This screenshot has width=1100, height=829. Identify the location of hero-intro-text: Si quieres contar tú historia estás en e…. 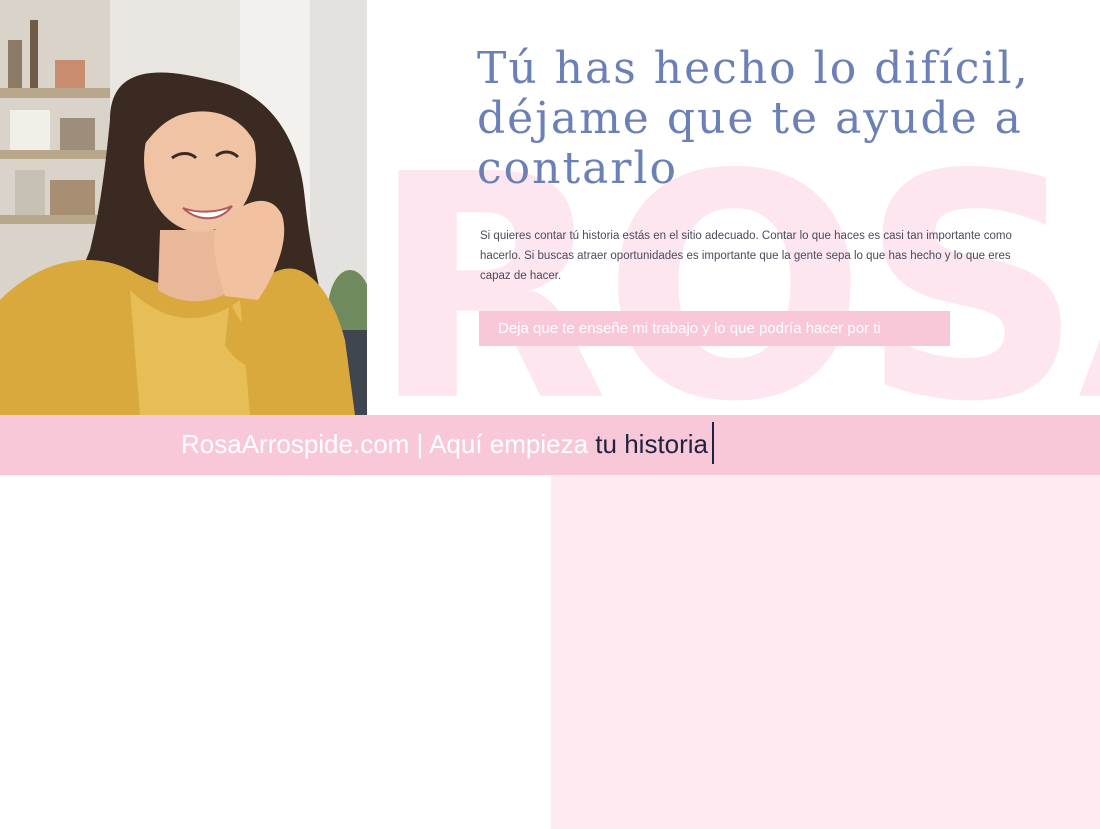
(746, 256).